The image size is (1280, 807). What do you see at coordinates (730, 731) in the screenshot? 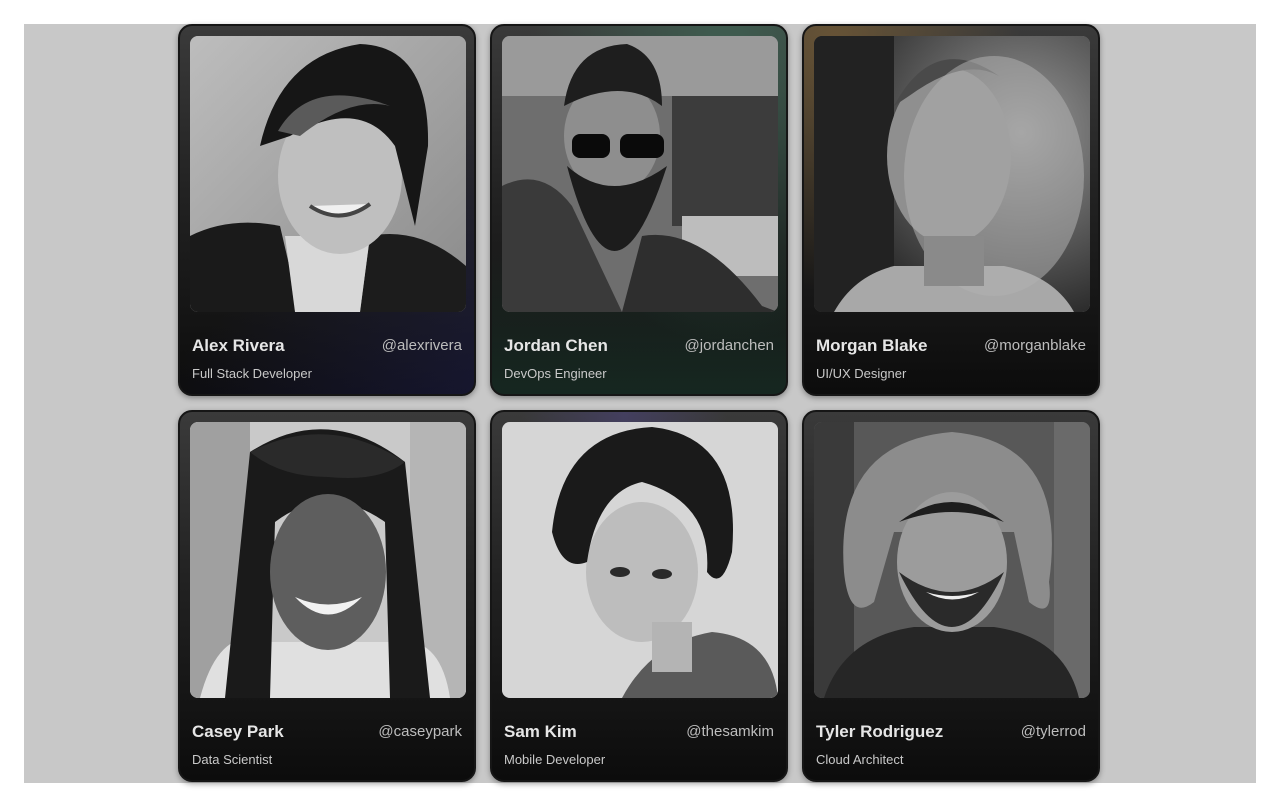
I see `profile-handle: @thesamkim` at bounding box center [730, 731].